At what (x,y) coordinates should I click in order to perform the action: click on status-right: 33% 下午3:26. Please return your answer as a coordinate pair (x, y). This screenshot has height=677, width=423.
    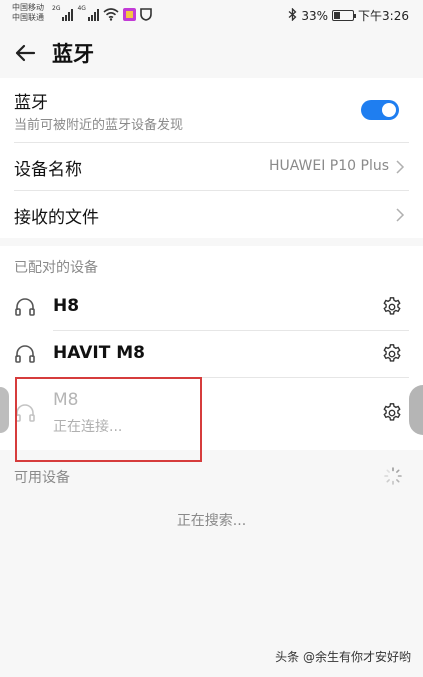
    Looking at the image, I should click on (348, 15).